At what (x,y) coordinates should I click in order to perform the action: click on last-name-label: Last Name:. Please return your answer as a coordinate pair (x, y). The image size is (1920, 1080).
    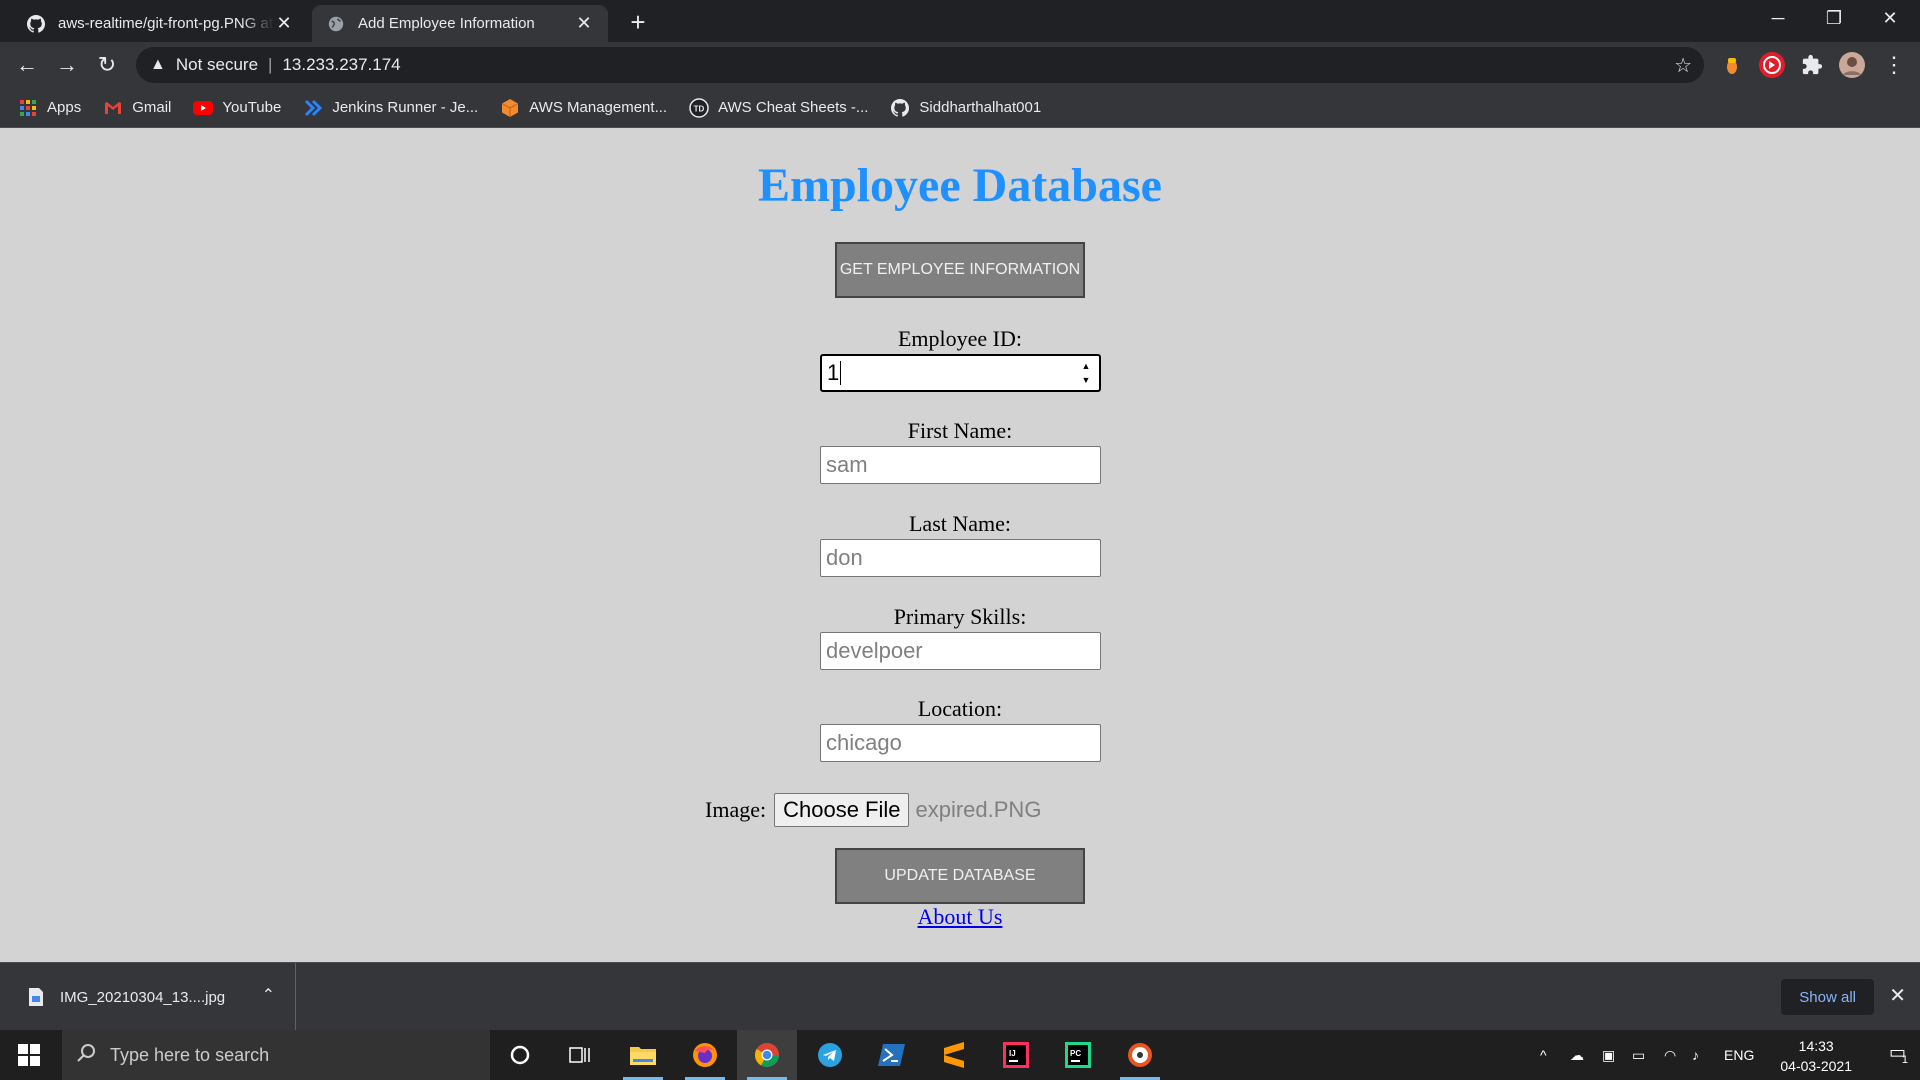
    Looking at the image, I should click on (960, 523).